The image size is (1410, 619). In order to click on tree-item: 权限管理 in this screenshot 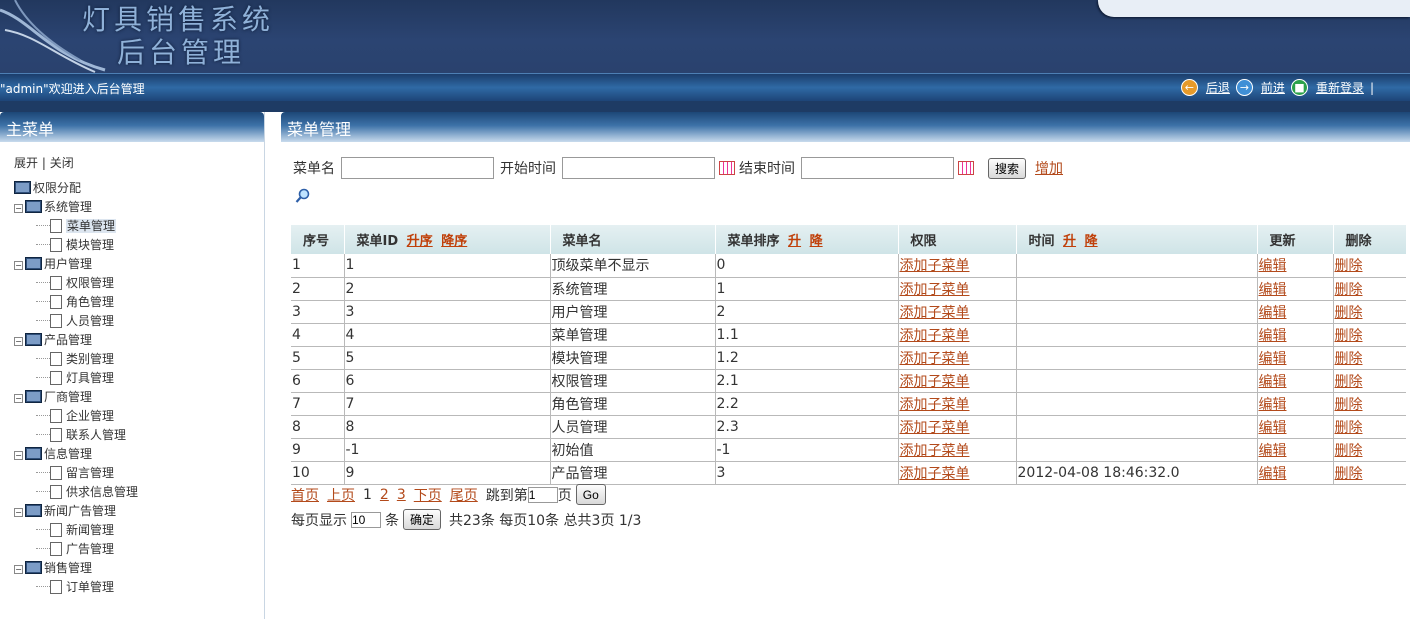, I will do `click(76, 283)`.